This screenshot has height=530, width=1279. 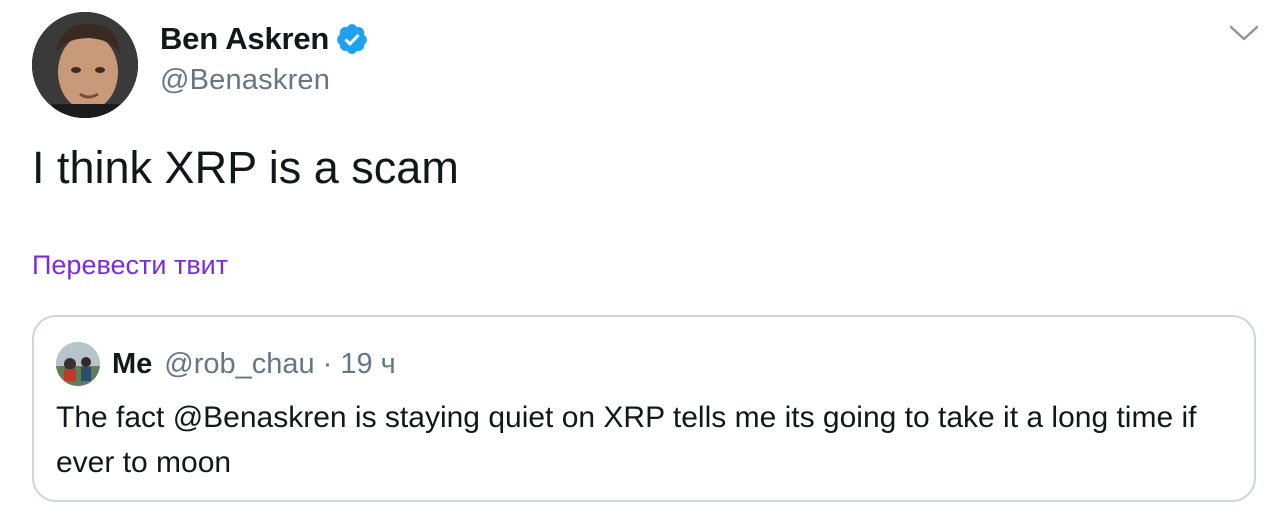 I want to click on verified-badge-icon, so click(x=352, y=39).